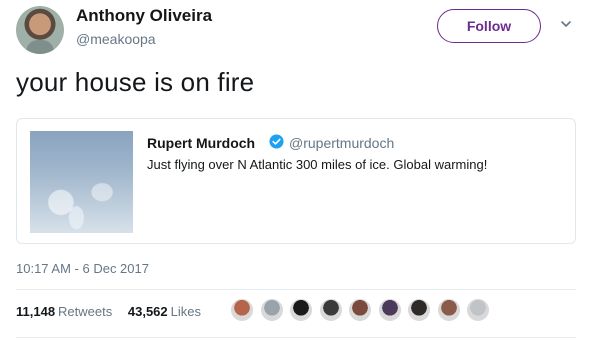 The height and width of the screenshot is (340, 603). Describe the element at coordinates (144, 16) in the screenshot. I see `author-name: Anthony Oliveira` at that location.